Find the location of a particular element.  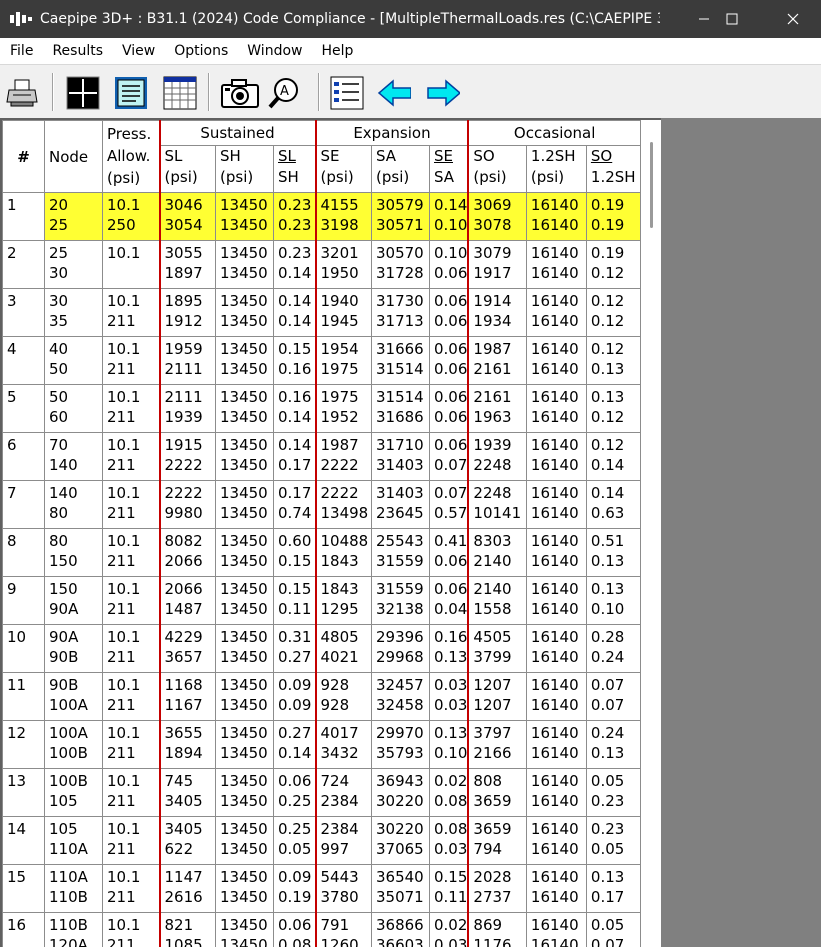

cell-se: 791 1260 is located at coordinates (343, 929).